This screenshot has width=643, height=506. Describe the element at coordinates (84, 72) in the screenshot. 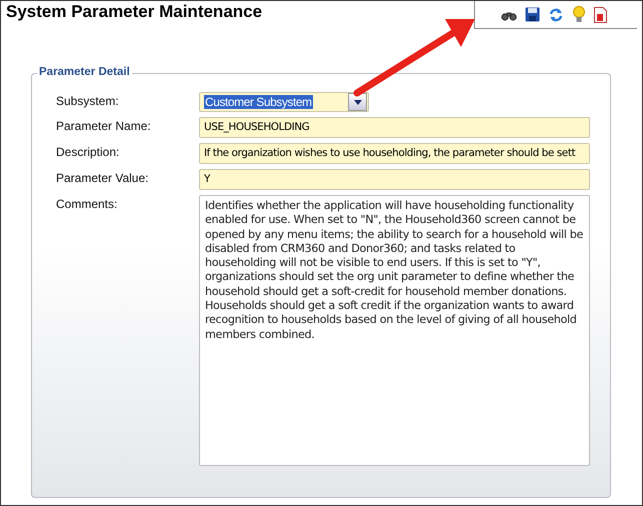

I see `panel-title: Parameter Detail` at that location.